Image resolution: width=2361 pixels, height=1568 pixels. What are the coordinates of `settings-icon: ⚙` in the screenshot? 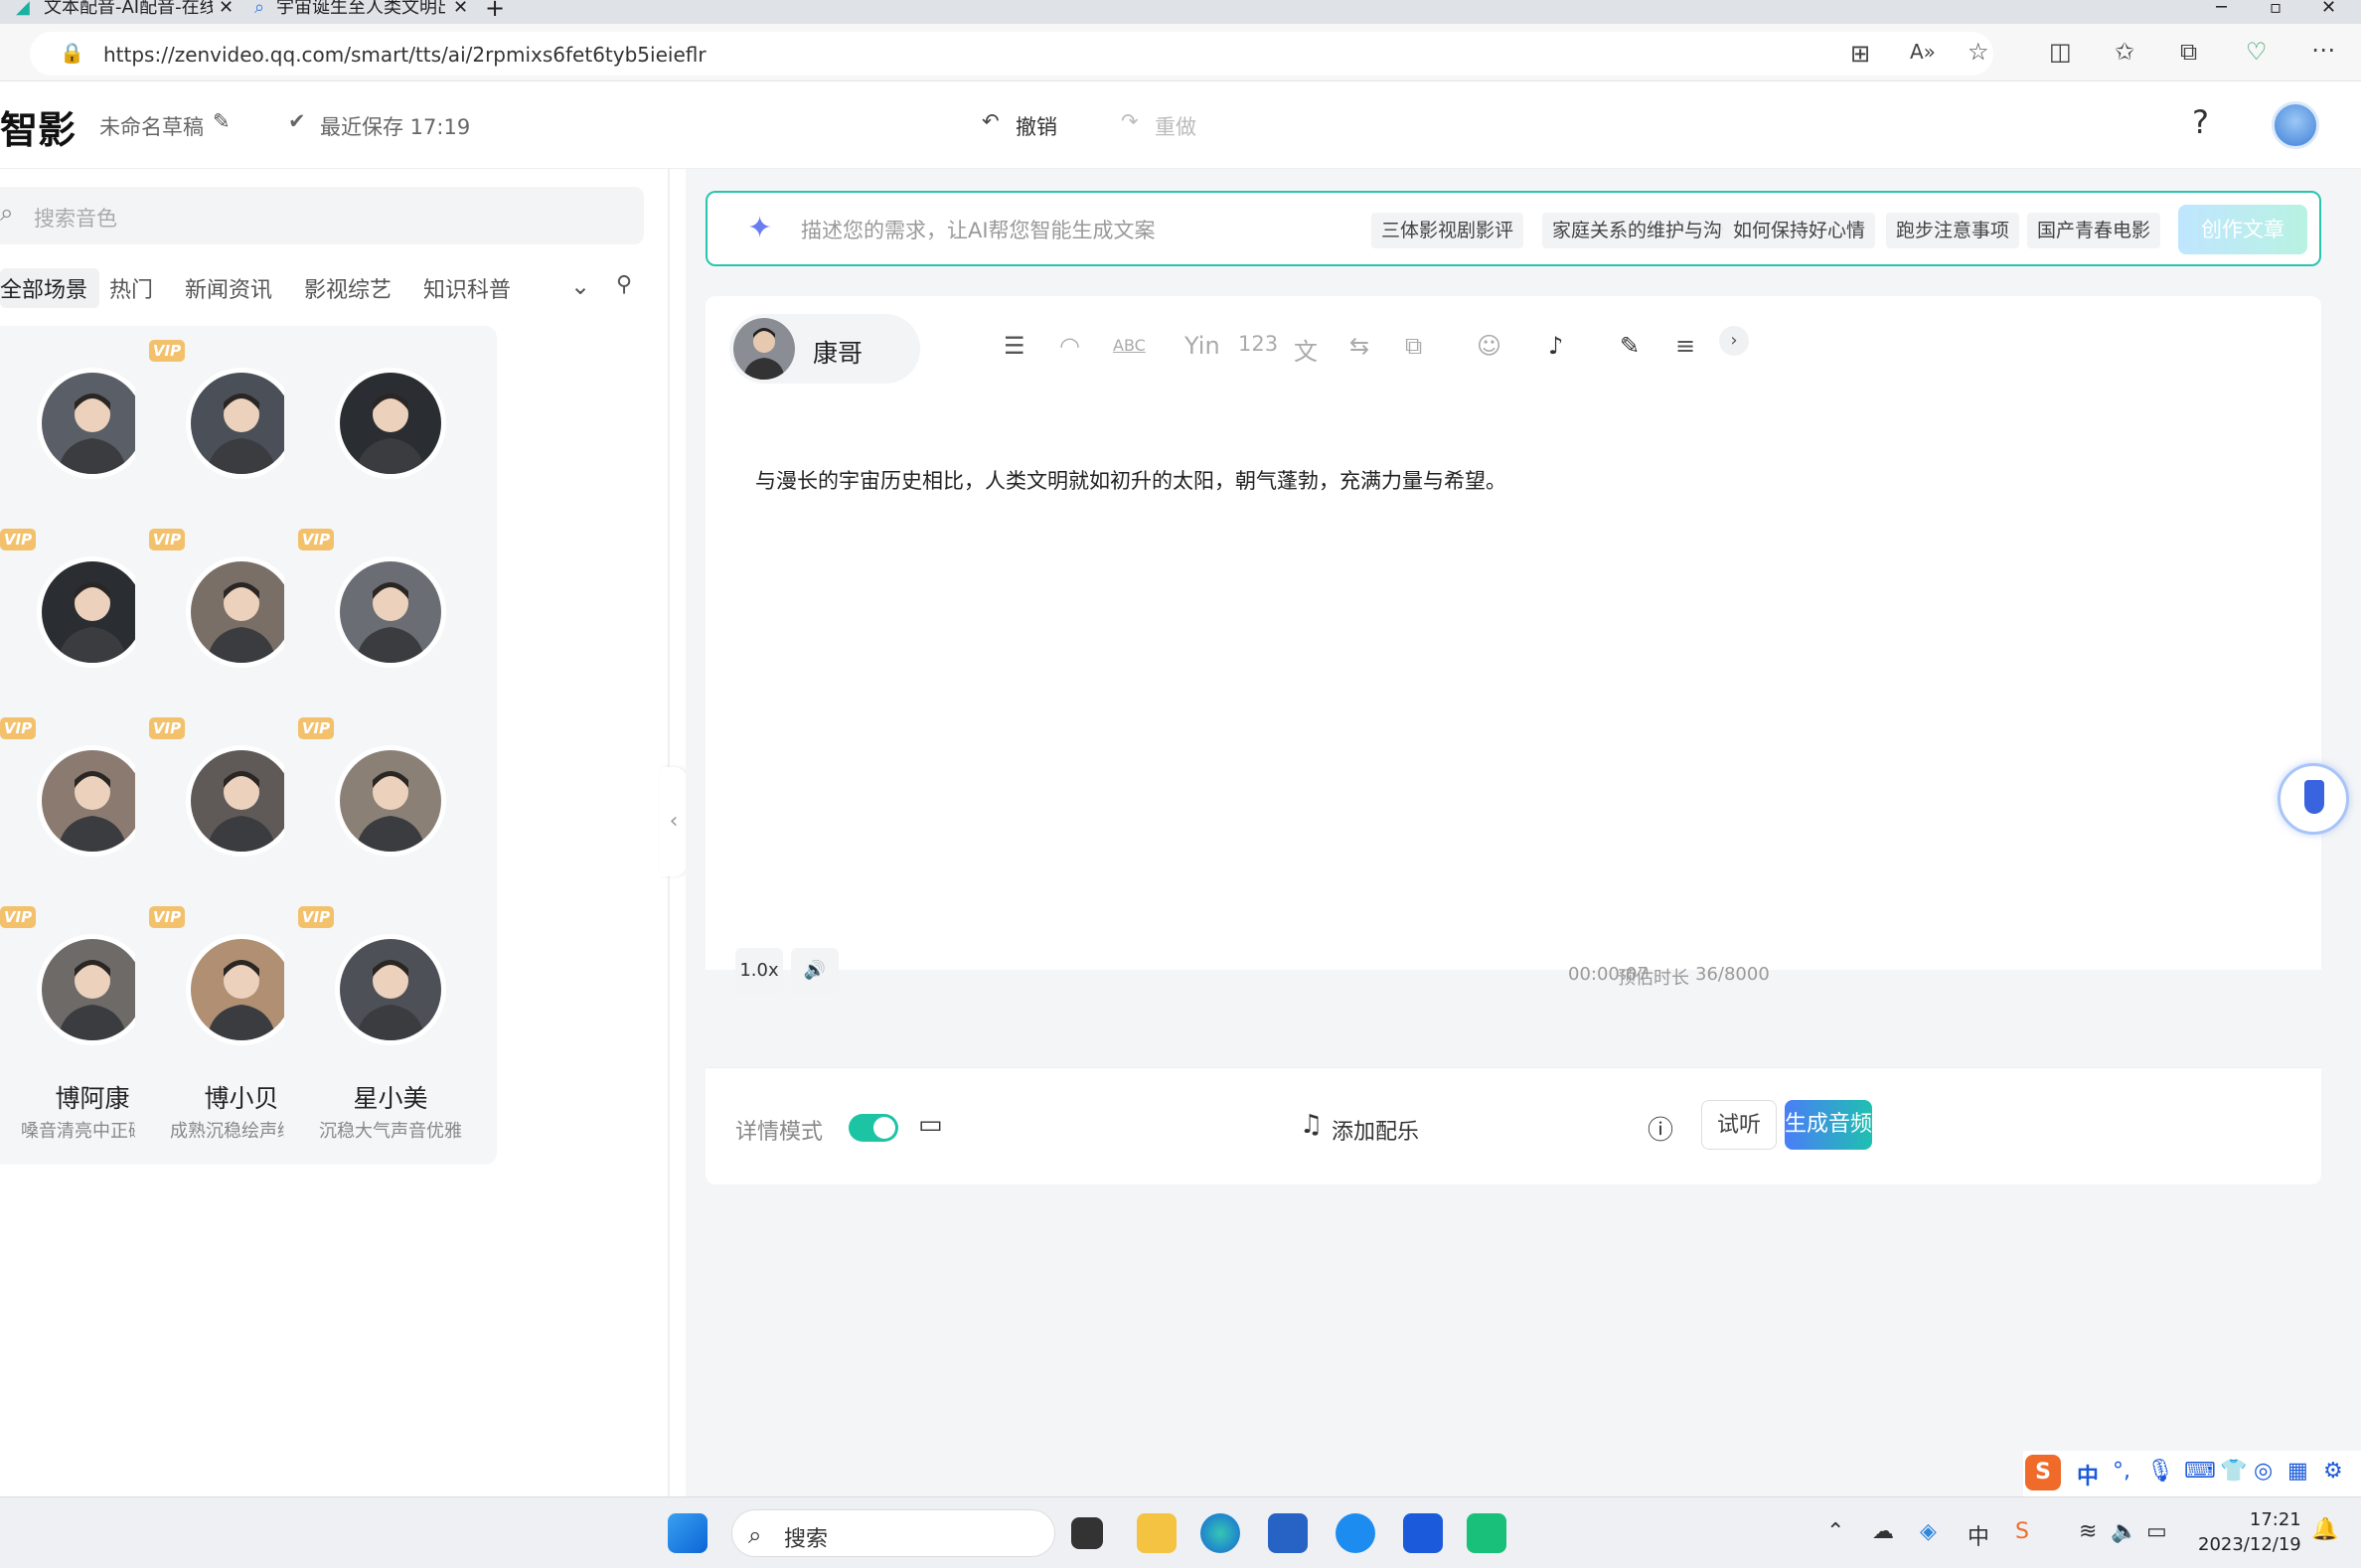 It's located at (2333, 1472).